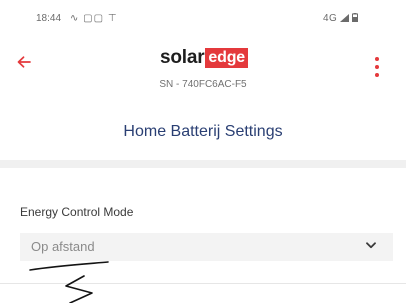 This screenshot has width=406, height=303. Describe the element at coordinates (345, 18) in the screenshot. I see `signal-icon` at that location.